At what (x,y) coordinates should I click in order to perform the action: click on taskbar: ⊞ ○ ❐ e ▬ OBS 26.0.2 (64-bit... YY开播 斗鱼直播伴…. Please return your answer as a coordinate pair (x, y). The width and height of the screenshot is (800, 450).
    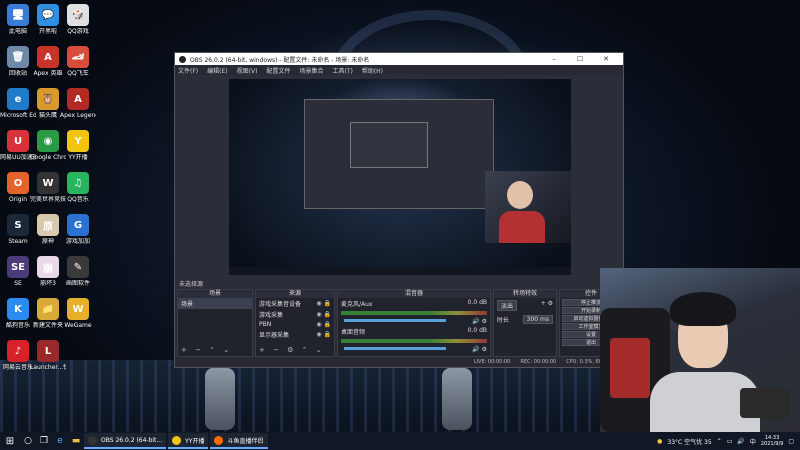
    Looking at the image, I should click on (400, 441).